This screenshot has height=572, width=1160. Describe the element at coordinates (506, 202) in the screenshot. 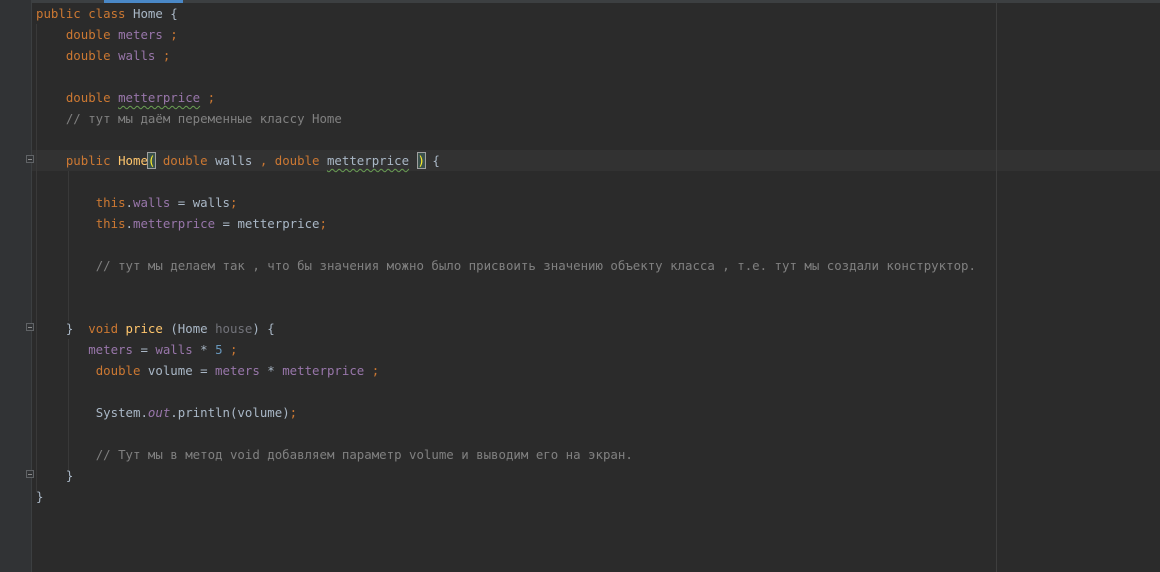

I see `code-line: this.walls = walls;` at that location.